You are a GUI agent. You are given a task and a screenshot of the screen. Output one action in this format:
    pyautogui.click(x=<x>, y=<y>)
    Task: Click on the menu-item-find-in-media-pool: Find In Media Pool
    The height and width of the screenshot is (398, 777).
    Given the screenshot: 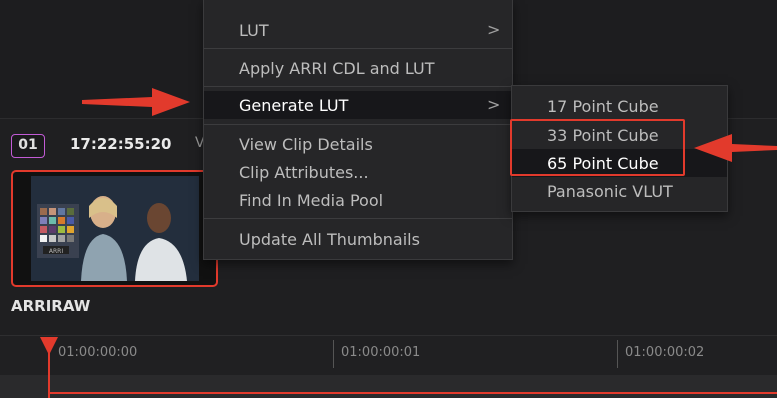 What is the action you would take?
    pyautogui.click(x=358, y=200)
    